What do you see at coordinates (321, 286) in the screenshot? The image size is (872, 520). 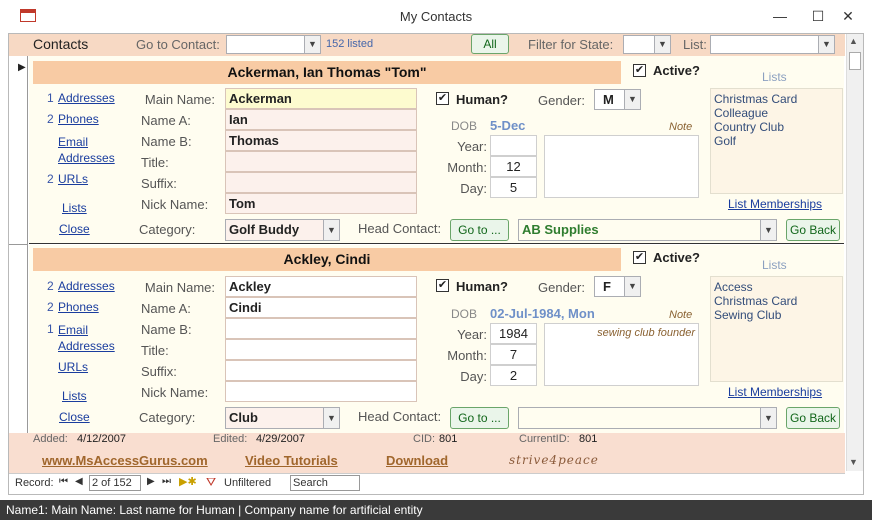 I see `main-name-field: Ackley` at bounding box center [321, 286].